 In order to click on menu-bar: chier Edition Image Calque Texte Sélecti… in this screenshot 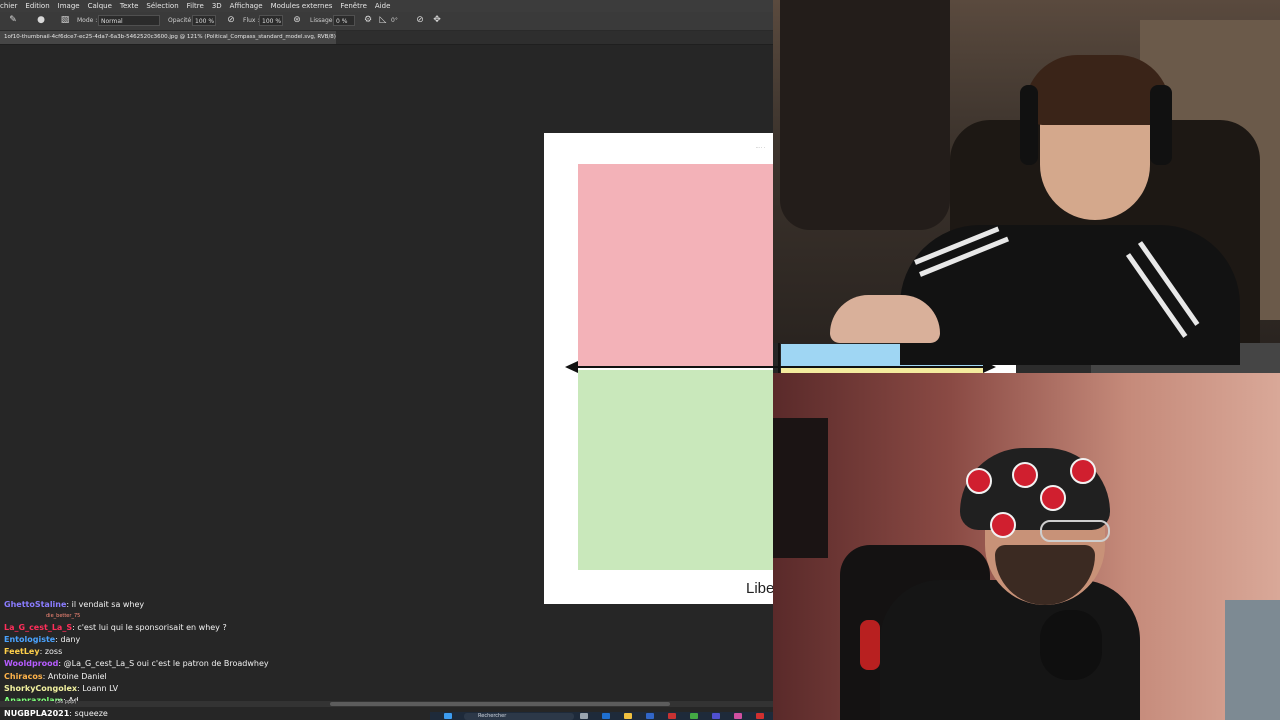, I will do `click(386, 6)`.